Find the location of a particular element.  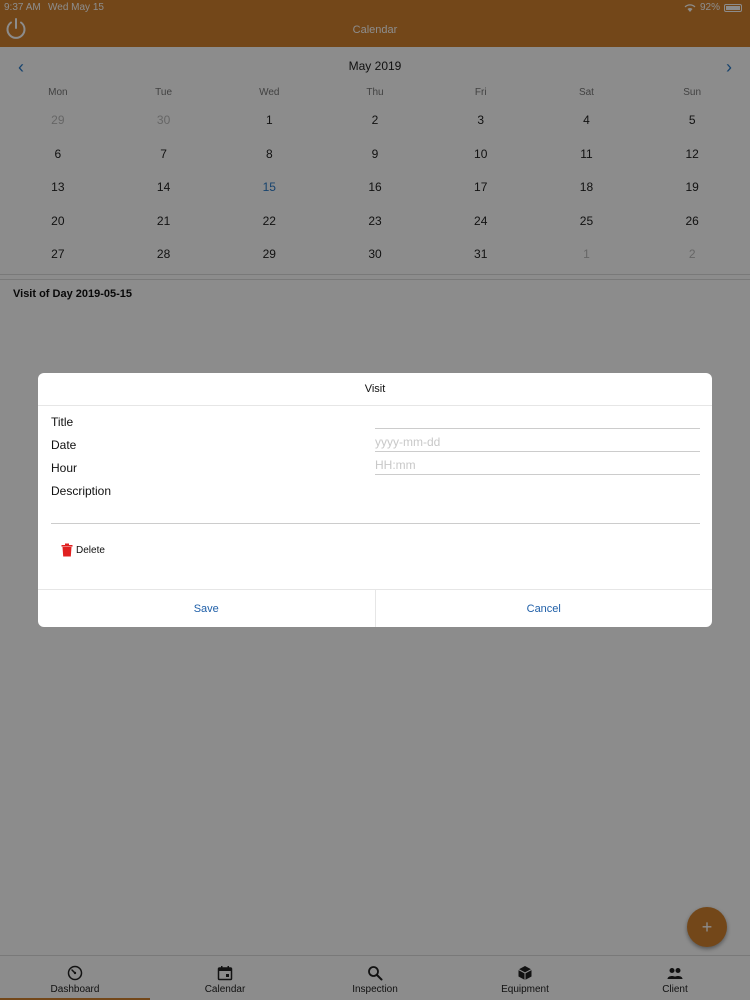

dialog-title: Visit is located at coordinates (375, 389).